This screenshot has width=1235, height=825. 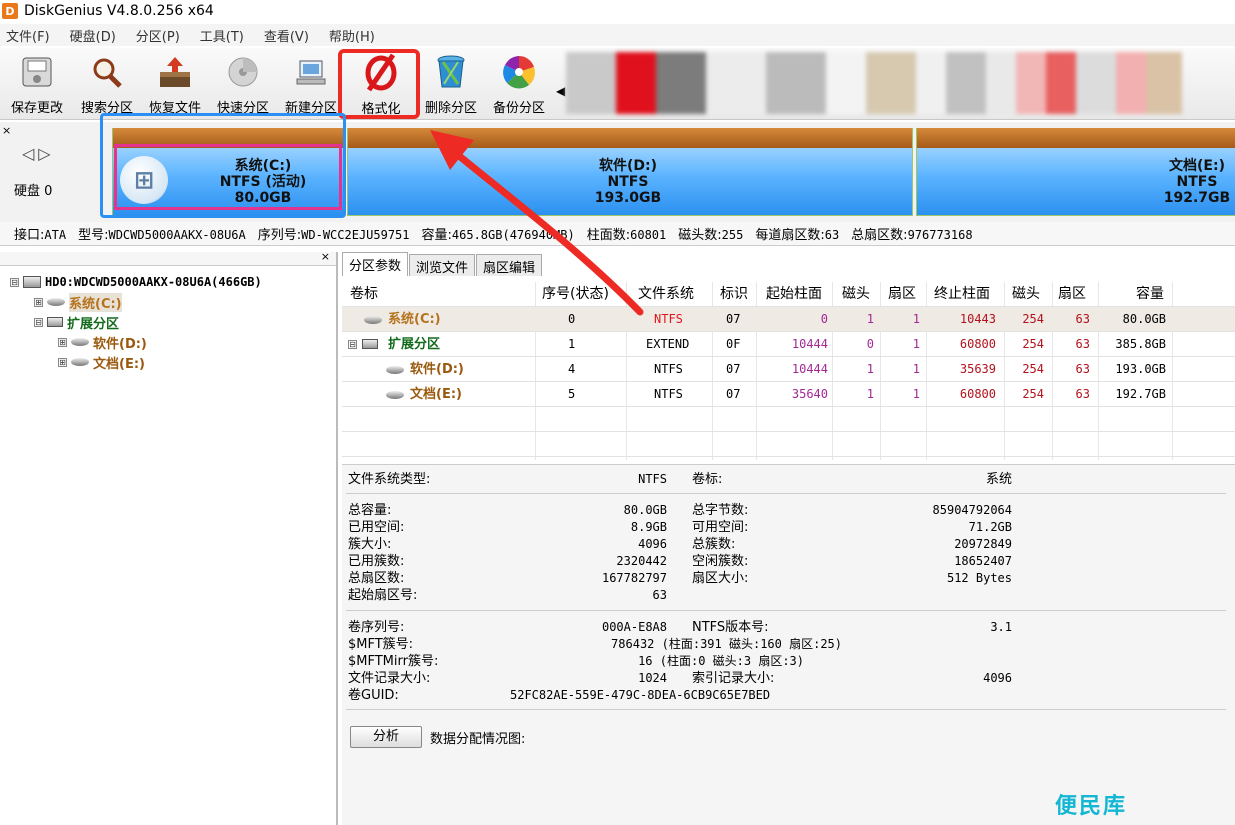 What do you see at coordinates (537, 223) in the screenshot?
I see `annotation-arrow-icon` at bounding box center [537, 223].